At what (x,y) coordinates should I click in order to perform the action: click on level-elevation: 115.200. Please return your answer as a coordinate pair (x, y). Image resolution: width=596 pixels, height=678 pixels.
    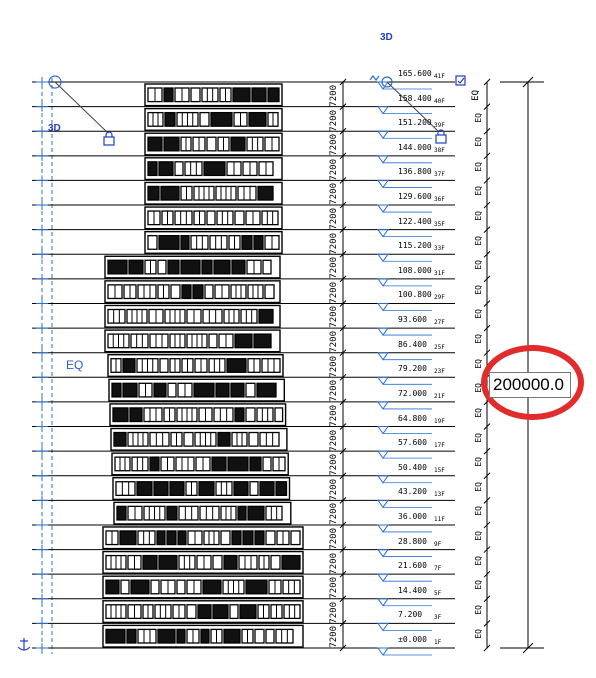
    Looking at the image, I should click on (415, 245).